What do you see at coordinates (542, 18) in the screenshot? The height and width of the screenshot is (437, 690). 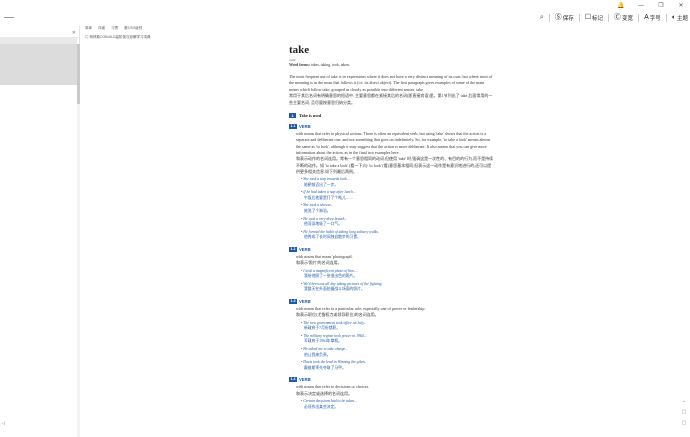 I see `search-icon: ⌕` at bounding box center [542, 18].